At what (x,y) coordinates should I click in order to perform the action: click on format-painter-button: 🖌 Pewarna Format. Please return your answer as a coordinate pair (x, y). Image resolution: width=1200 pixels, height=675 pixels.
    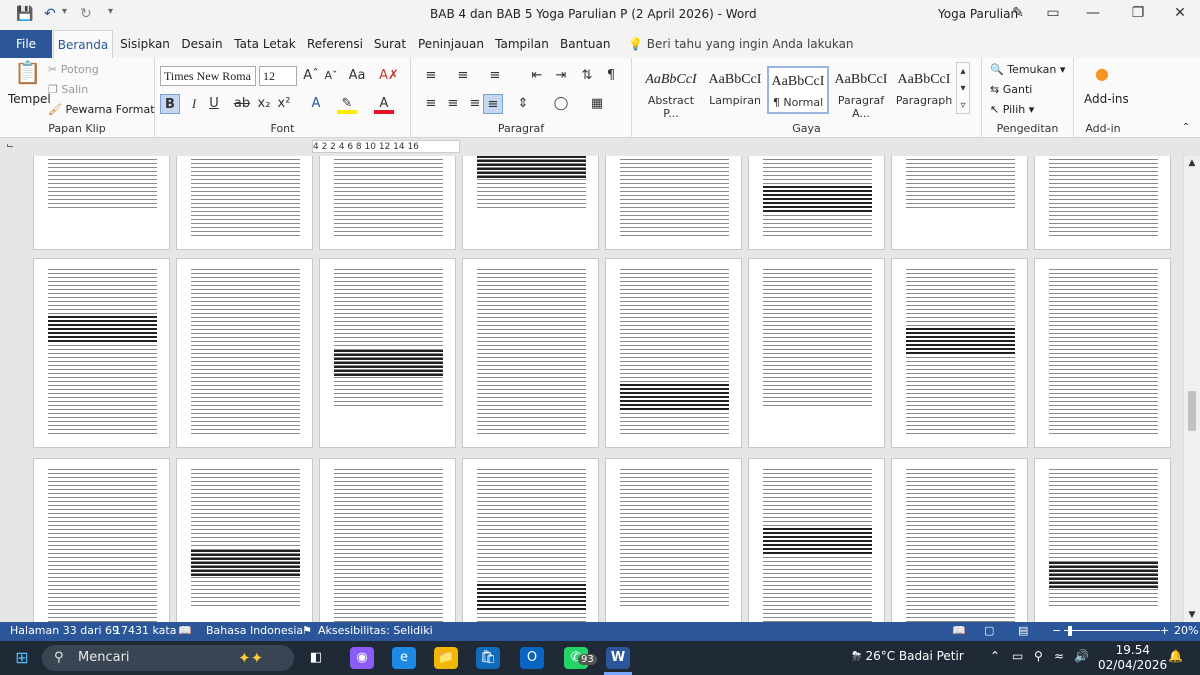
    Looking at the image, I should click on (101, 109).